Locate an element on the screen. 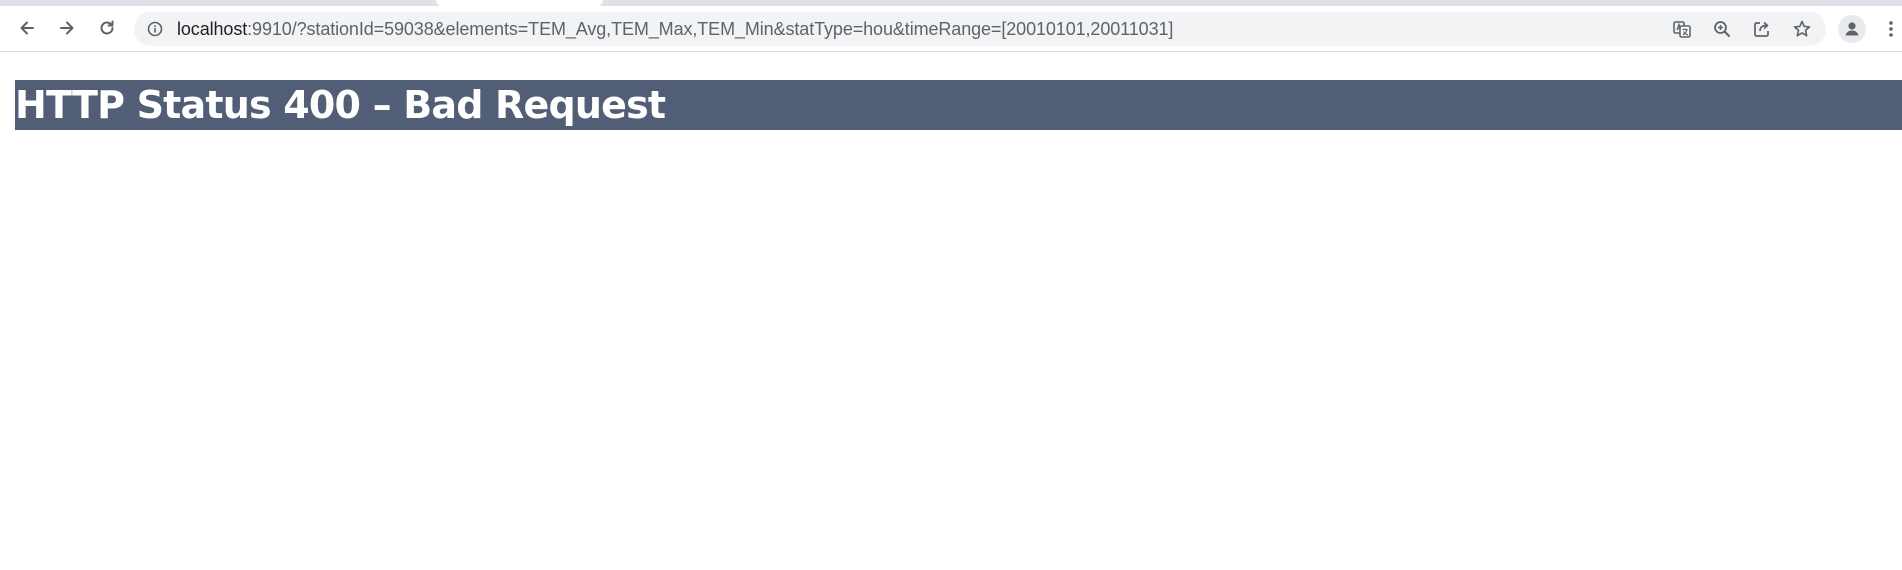 The width and height of the screenshot is (1902, 570). arrow-right-icon is located at coordinates (67, 28).